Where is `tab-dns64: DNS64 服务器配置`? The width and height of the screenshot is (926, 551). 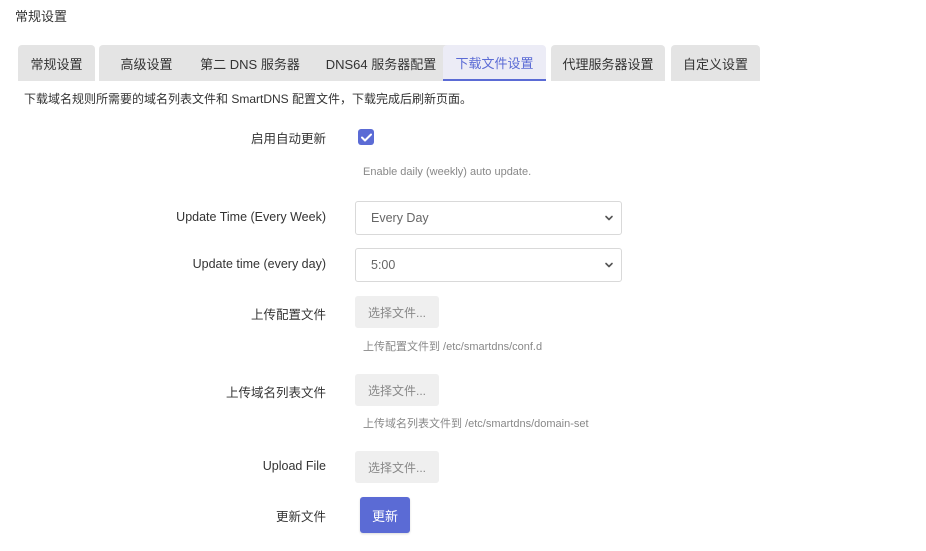 tab-dns64: DNS64 服务器配置 is located at coordinates (381, 63).